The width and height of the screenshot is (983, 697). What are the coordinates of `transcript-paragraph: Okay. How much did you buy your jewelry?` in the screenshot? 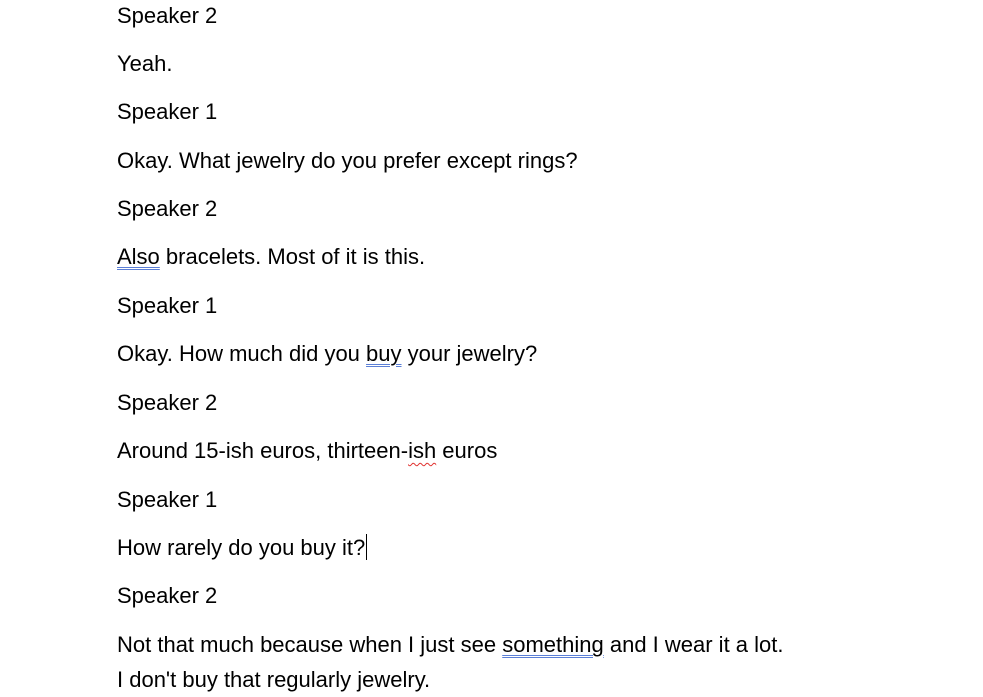 It's located at (327, 354).